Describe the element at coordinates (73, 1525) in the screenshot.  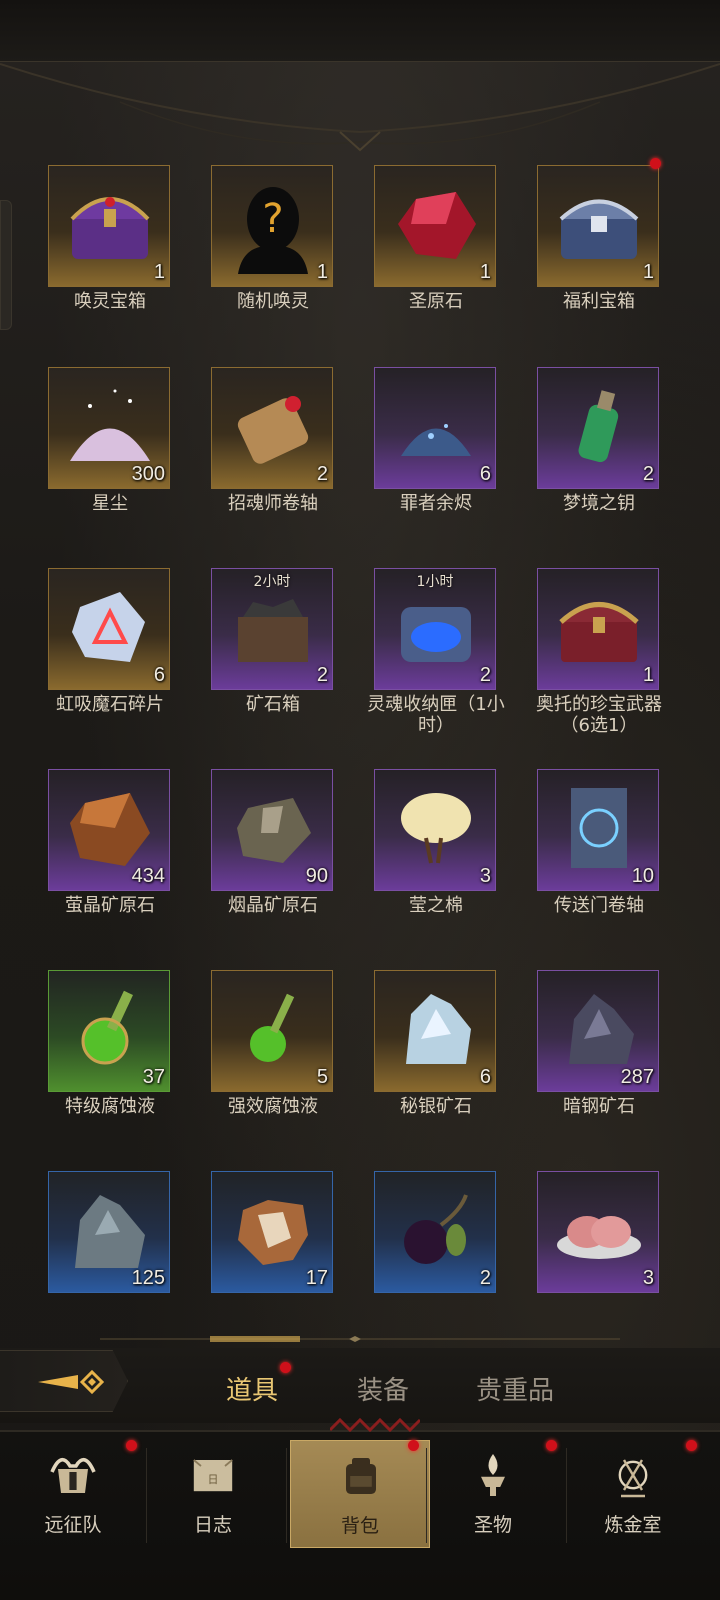
I see `nav-label: 远征队` at that location.